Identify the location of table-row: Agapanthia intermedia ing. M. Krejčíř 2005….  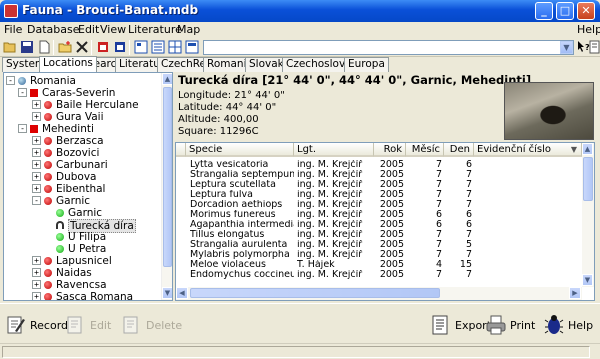
(380, 225).